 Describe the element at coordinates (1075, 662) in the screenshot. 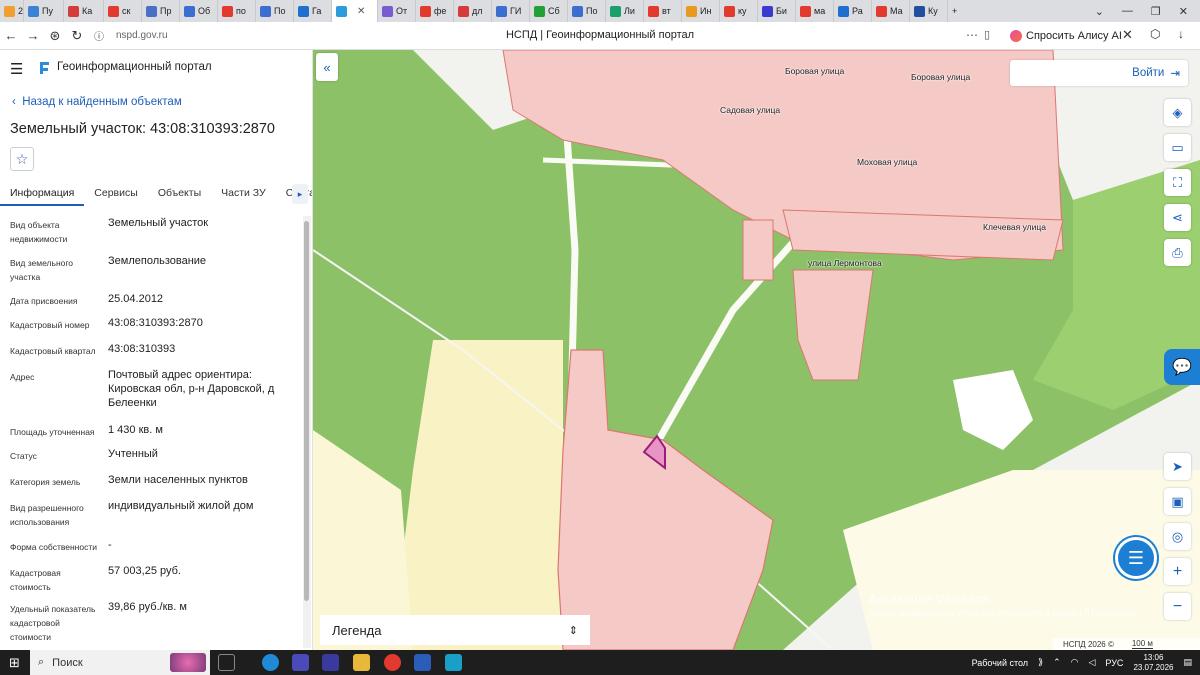

I see `wifi-icon: ◠` at that location.